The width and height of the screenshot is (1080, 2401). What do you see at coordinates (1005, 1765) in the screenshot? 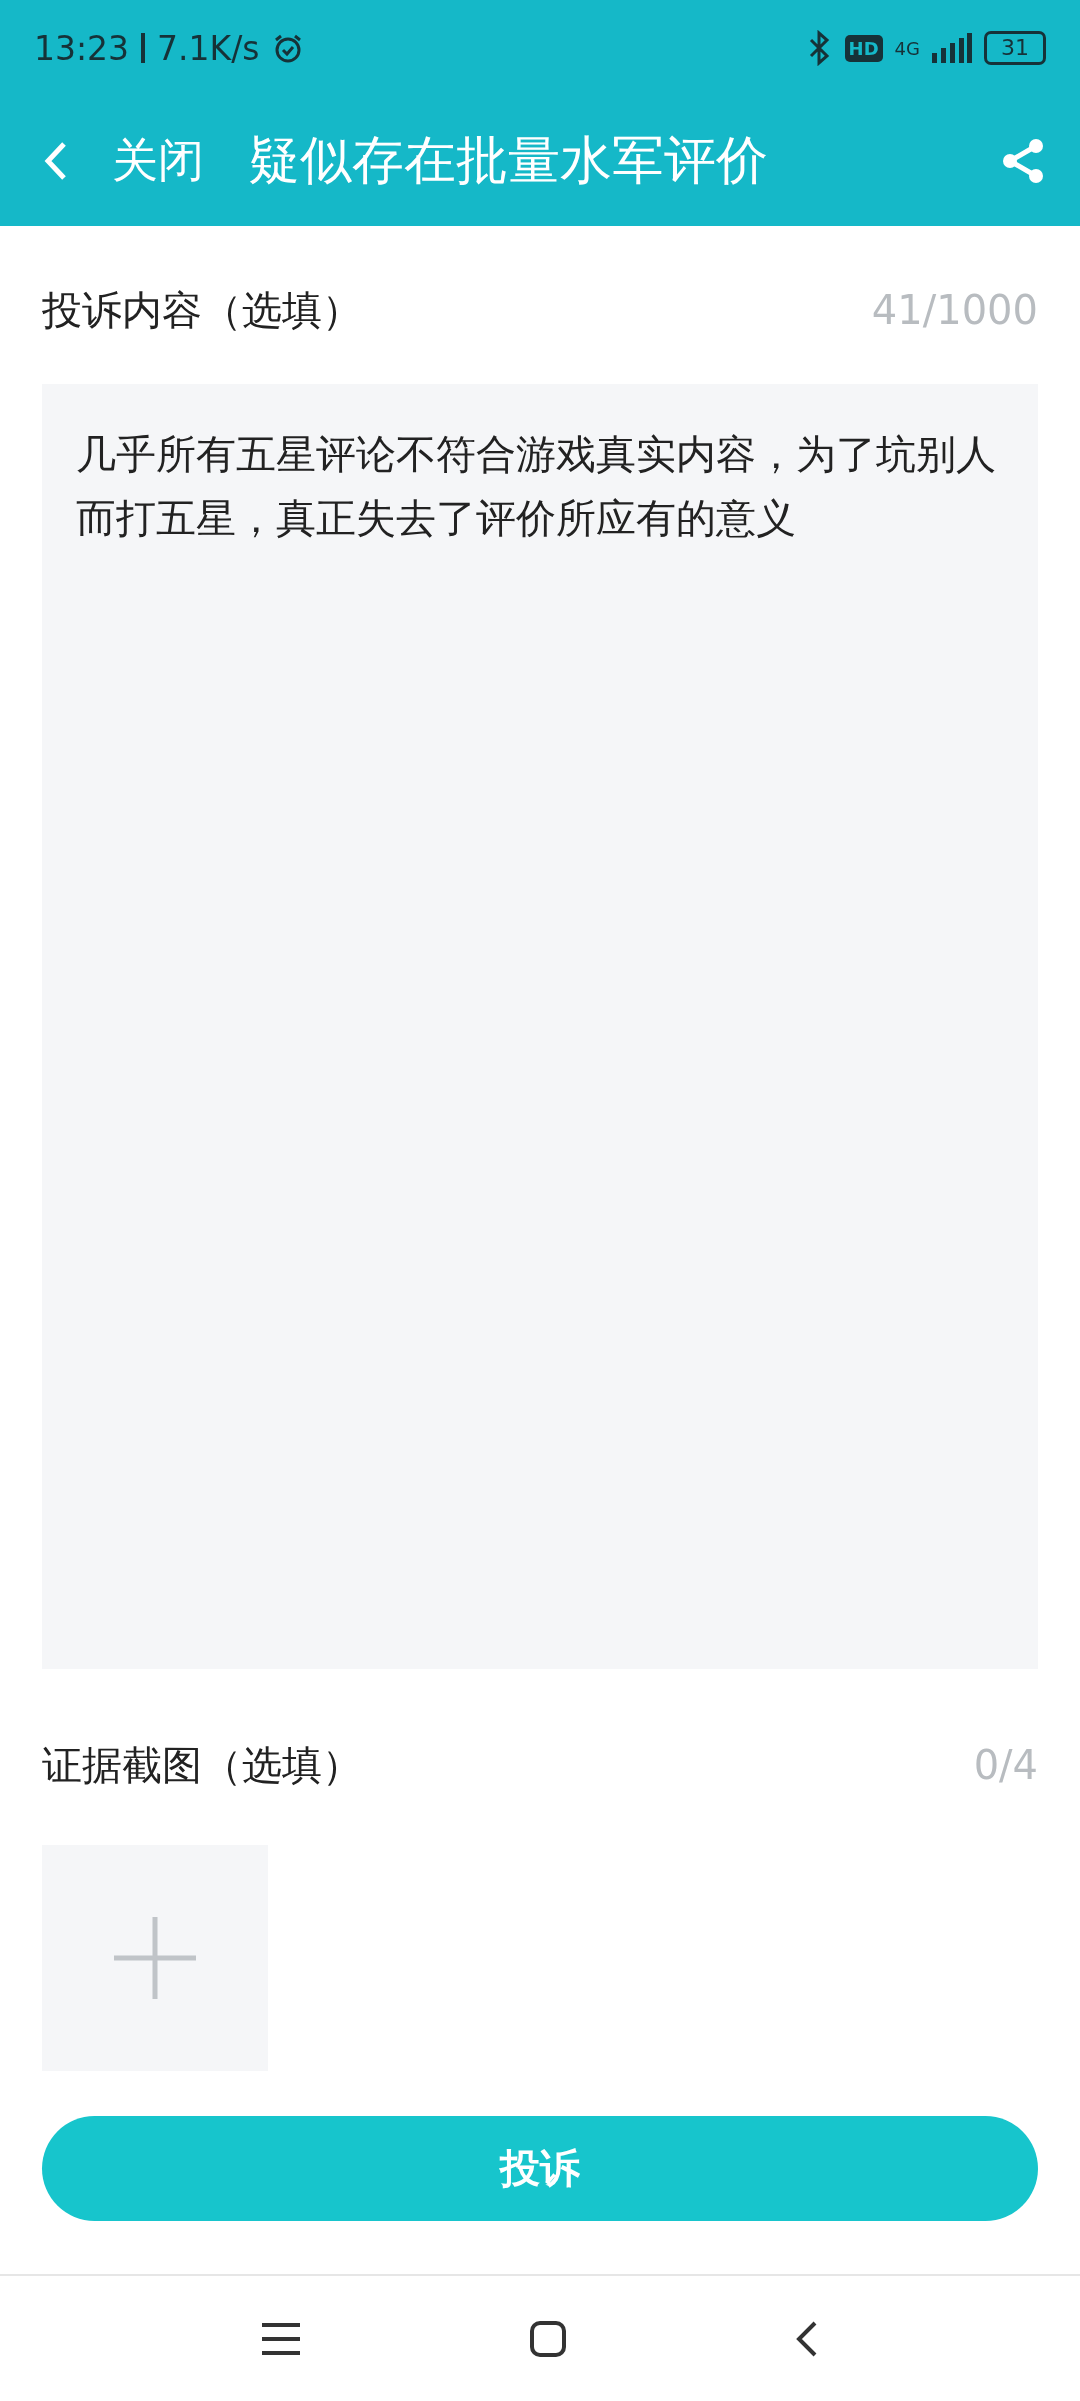
I see `image-counter: 0/4` at bounding box center [1005, 1765].